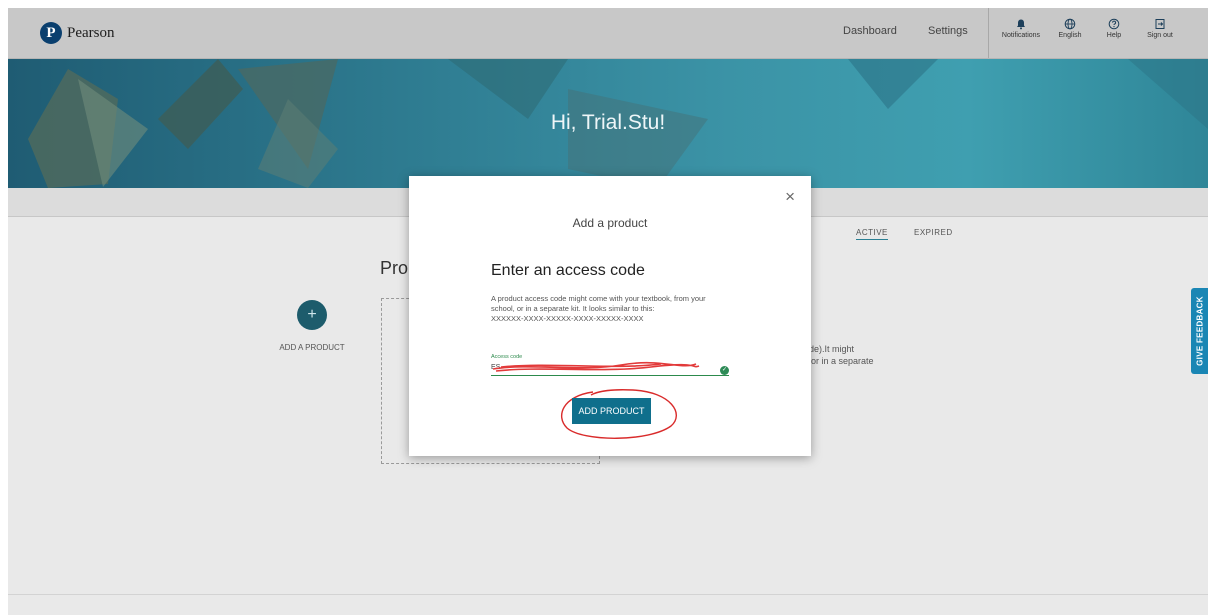 The height and width of the screenshot is (615, 1216). I want to click on access-code-input: ES, so click(610, 368).